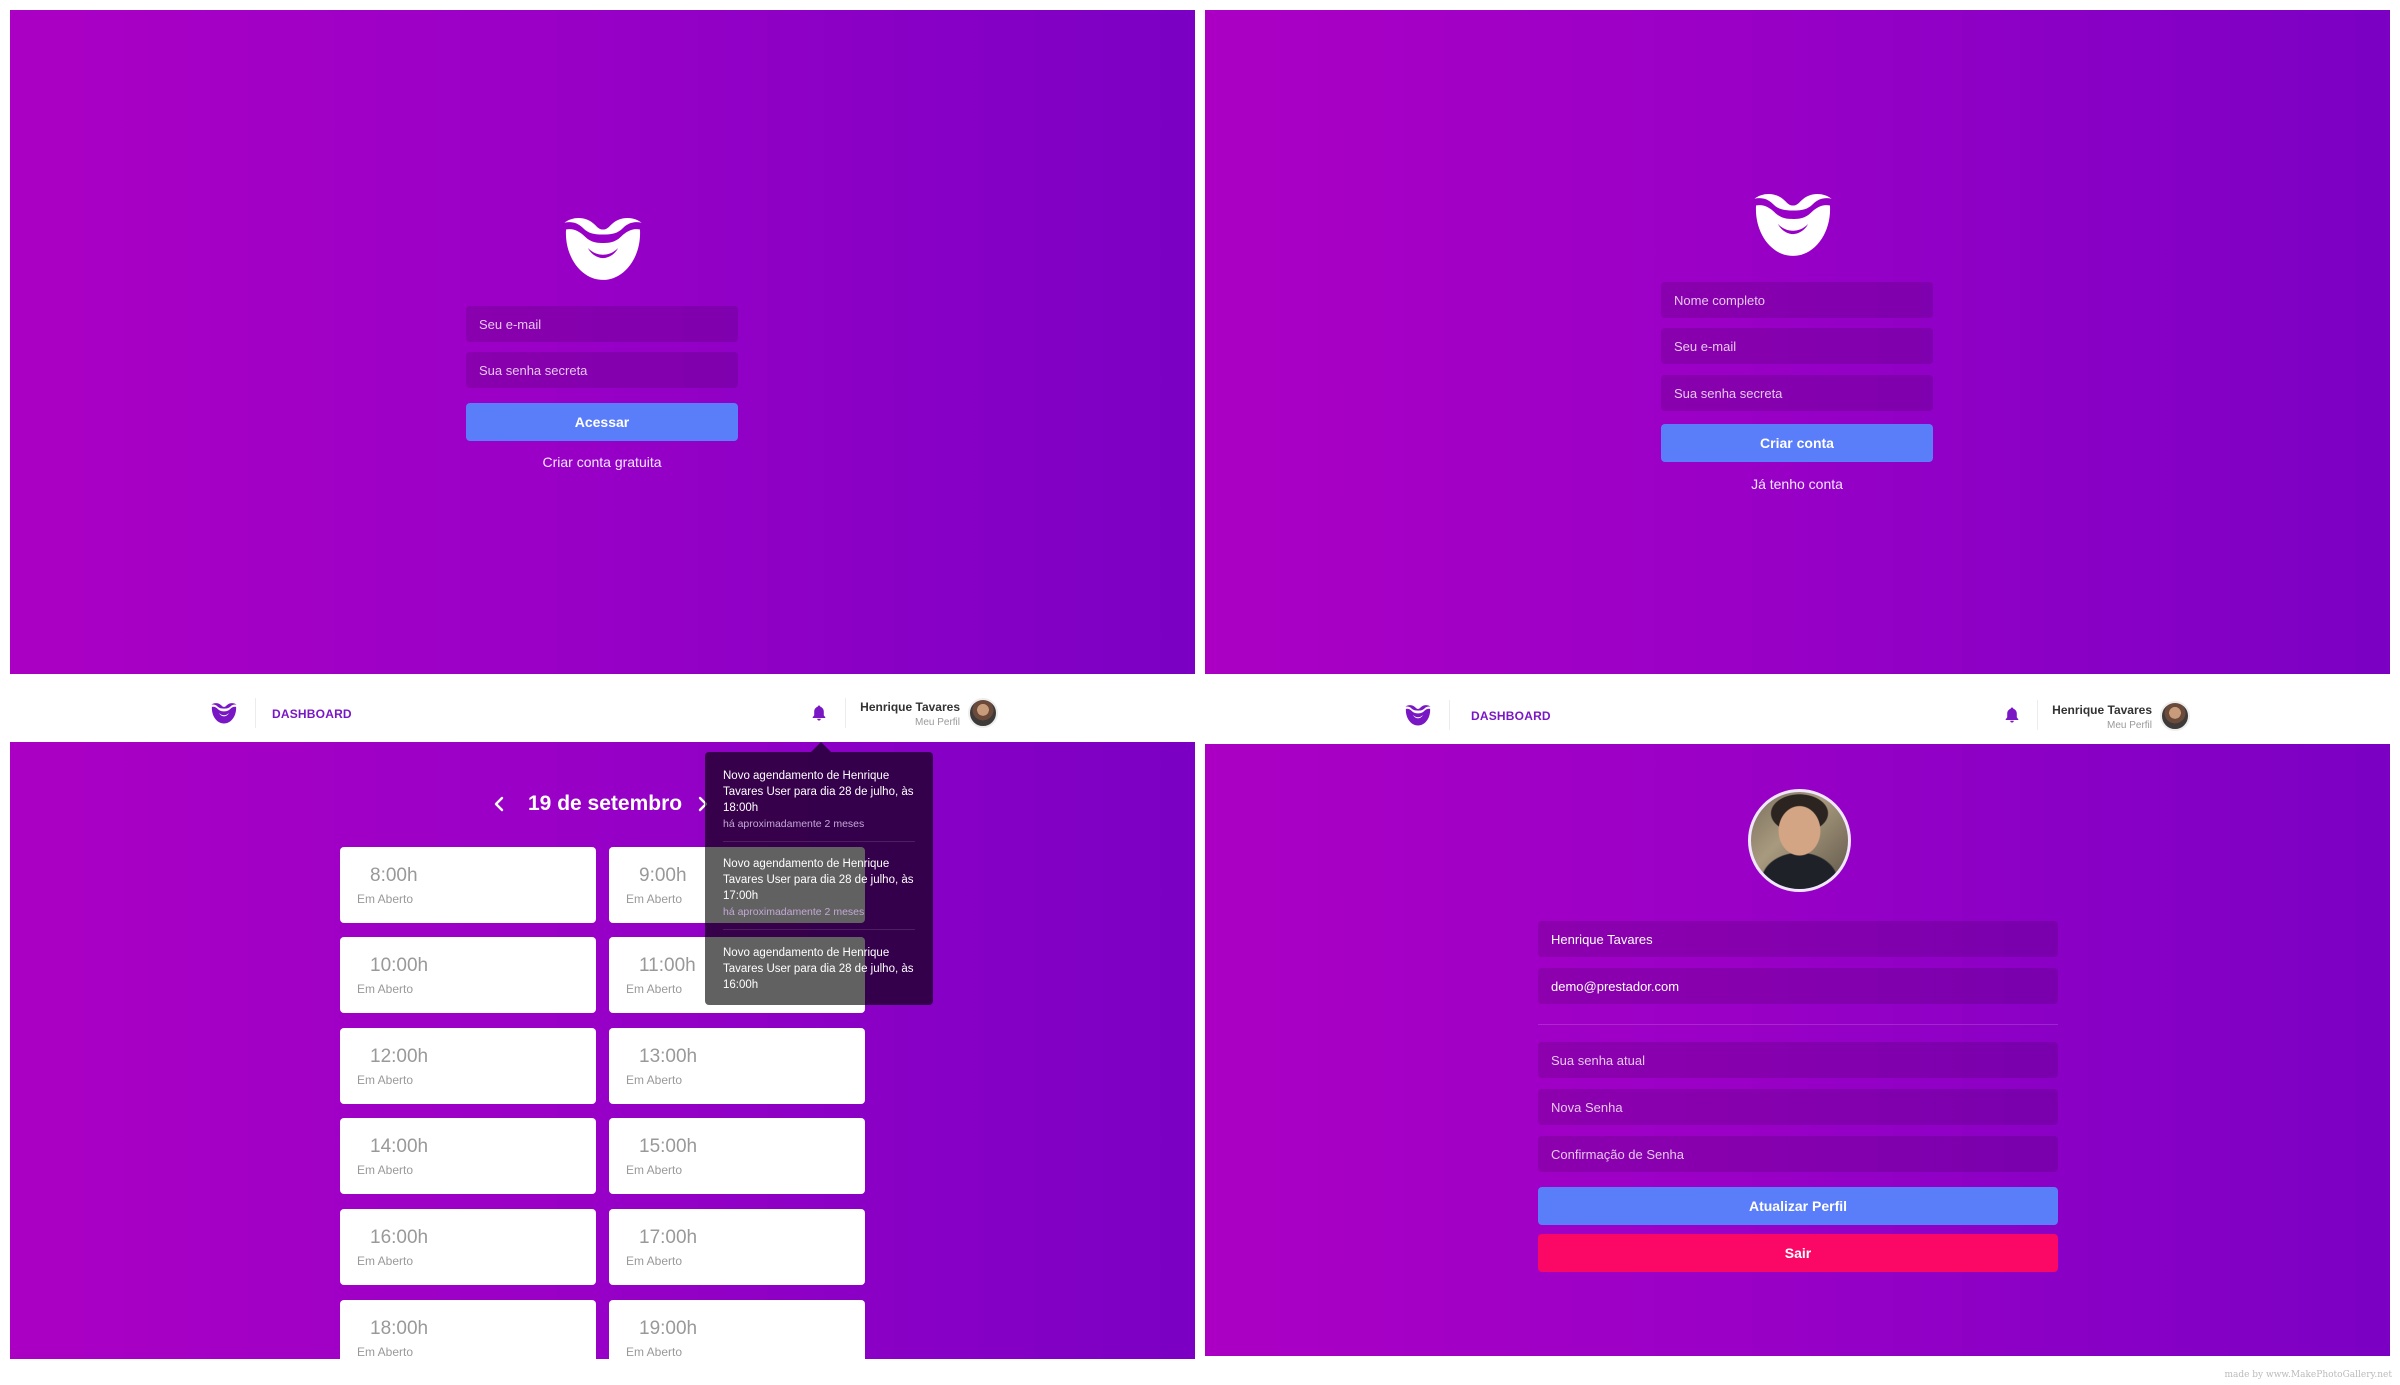  What do you see at coordinates (737, 1066) in the screenshot?
I see `time-slot: 13:00h Em Aberto` at bounding box center [737, 1066].